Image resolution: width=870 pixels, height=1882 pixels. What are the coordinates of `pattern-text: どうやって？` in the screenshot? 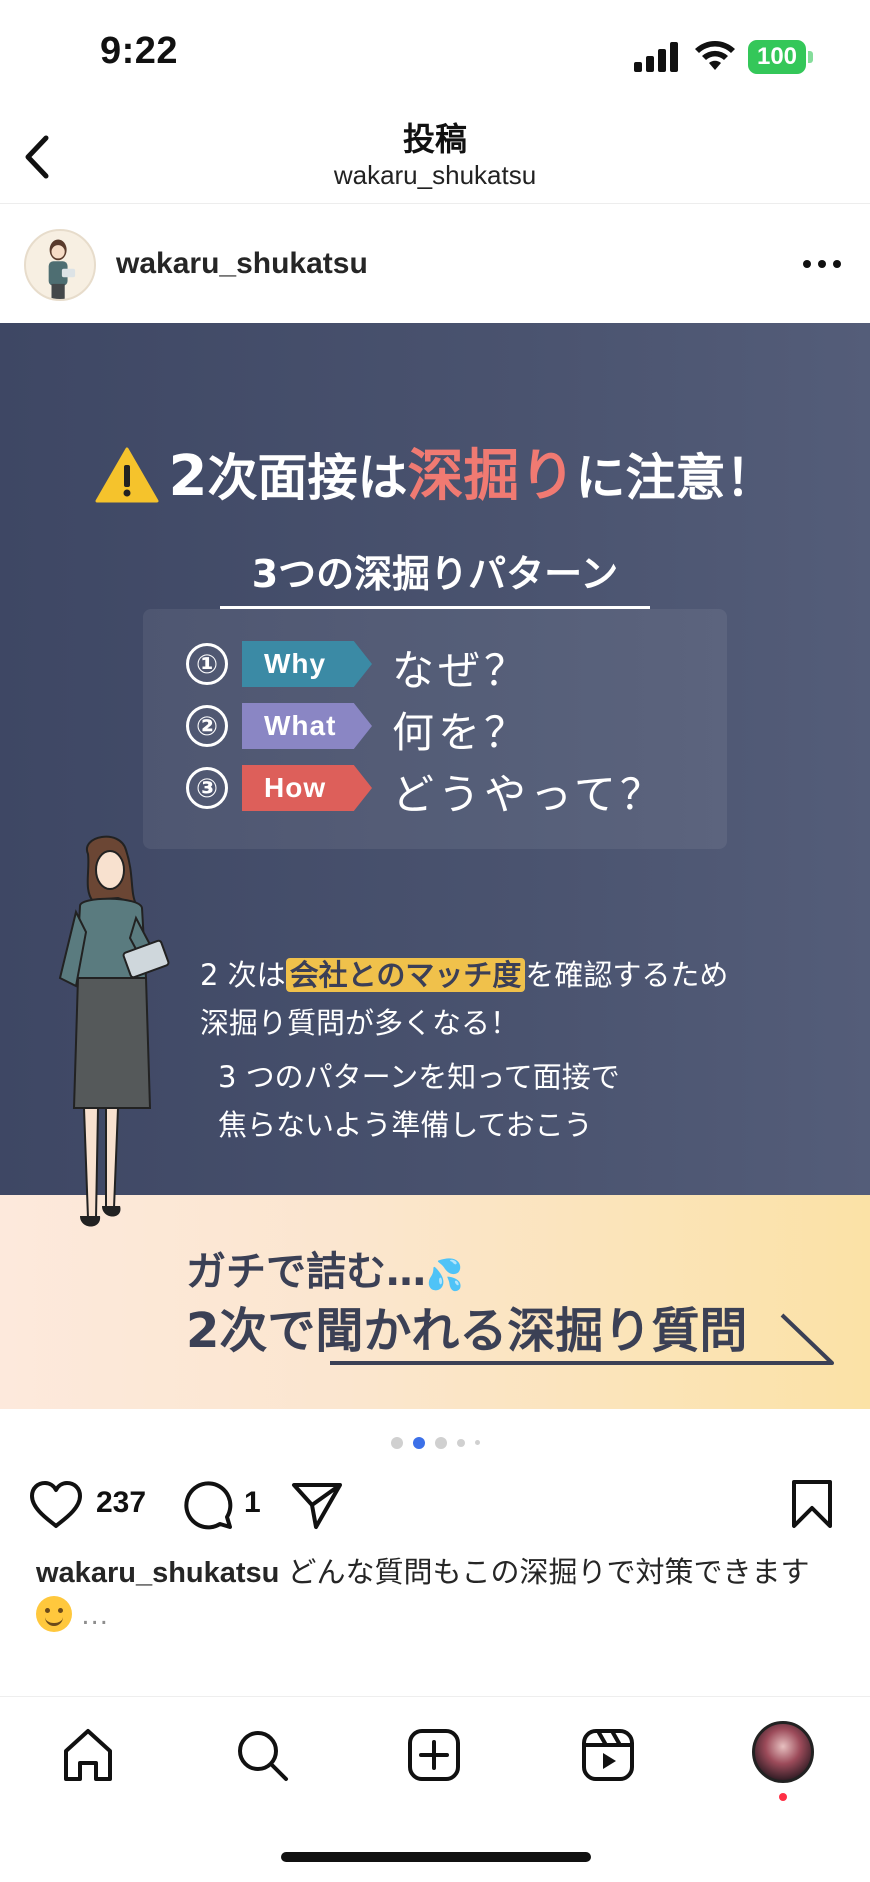 It's located at (529, 794).